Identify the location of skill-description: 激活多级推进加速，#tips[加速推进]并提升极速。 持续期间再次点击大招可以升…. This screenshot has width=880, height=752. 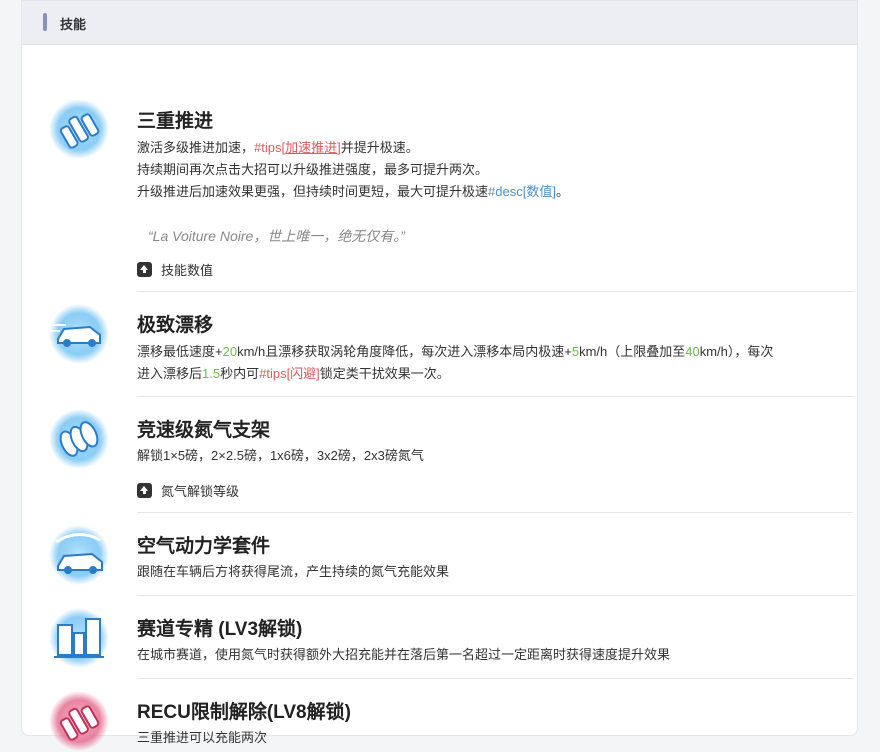
(353, 169).